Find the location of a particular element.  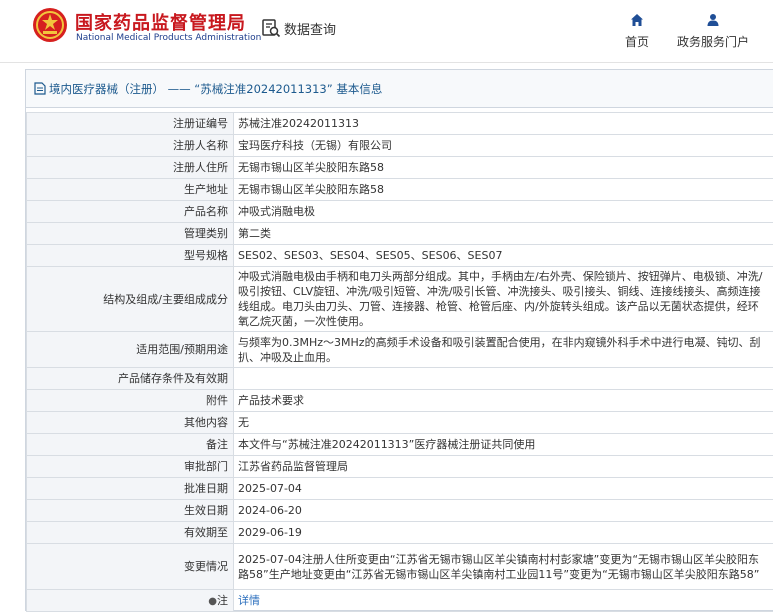

nav-gov-label: 政务服务门户 is located at coordinates (713, 42).